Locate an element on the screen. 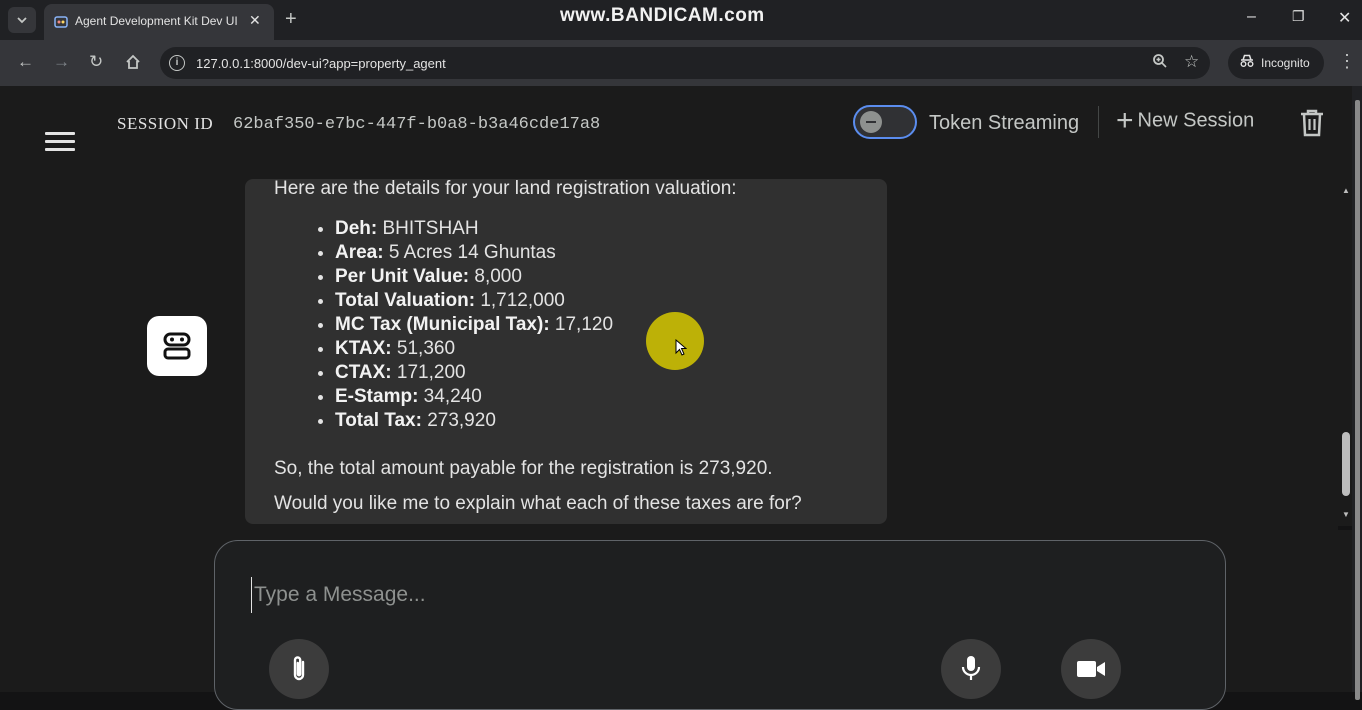  session-id-label: SESSION ID is located at coordinates (165, 123).